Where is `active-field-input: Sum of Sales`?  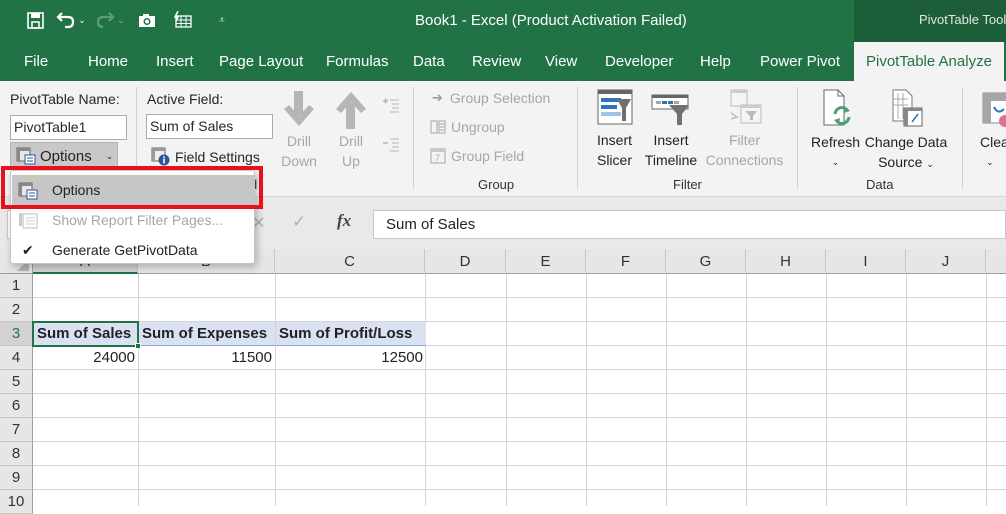 active-field-input: Sum of Sales is located at coordinates (209, 126).